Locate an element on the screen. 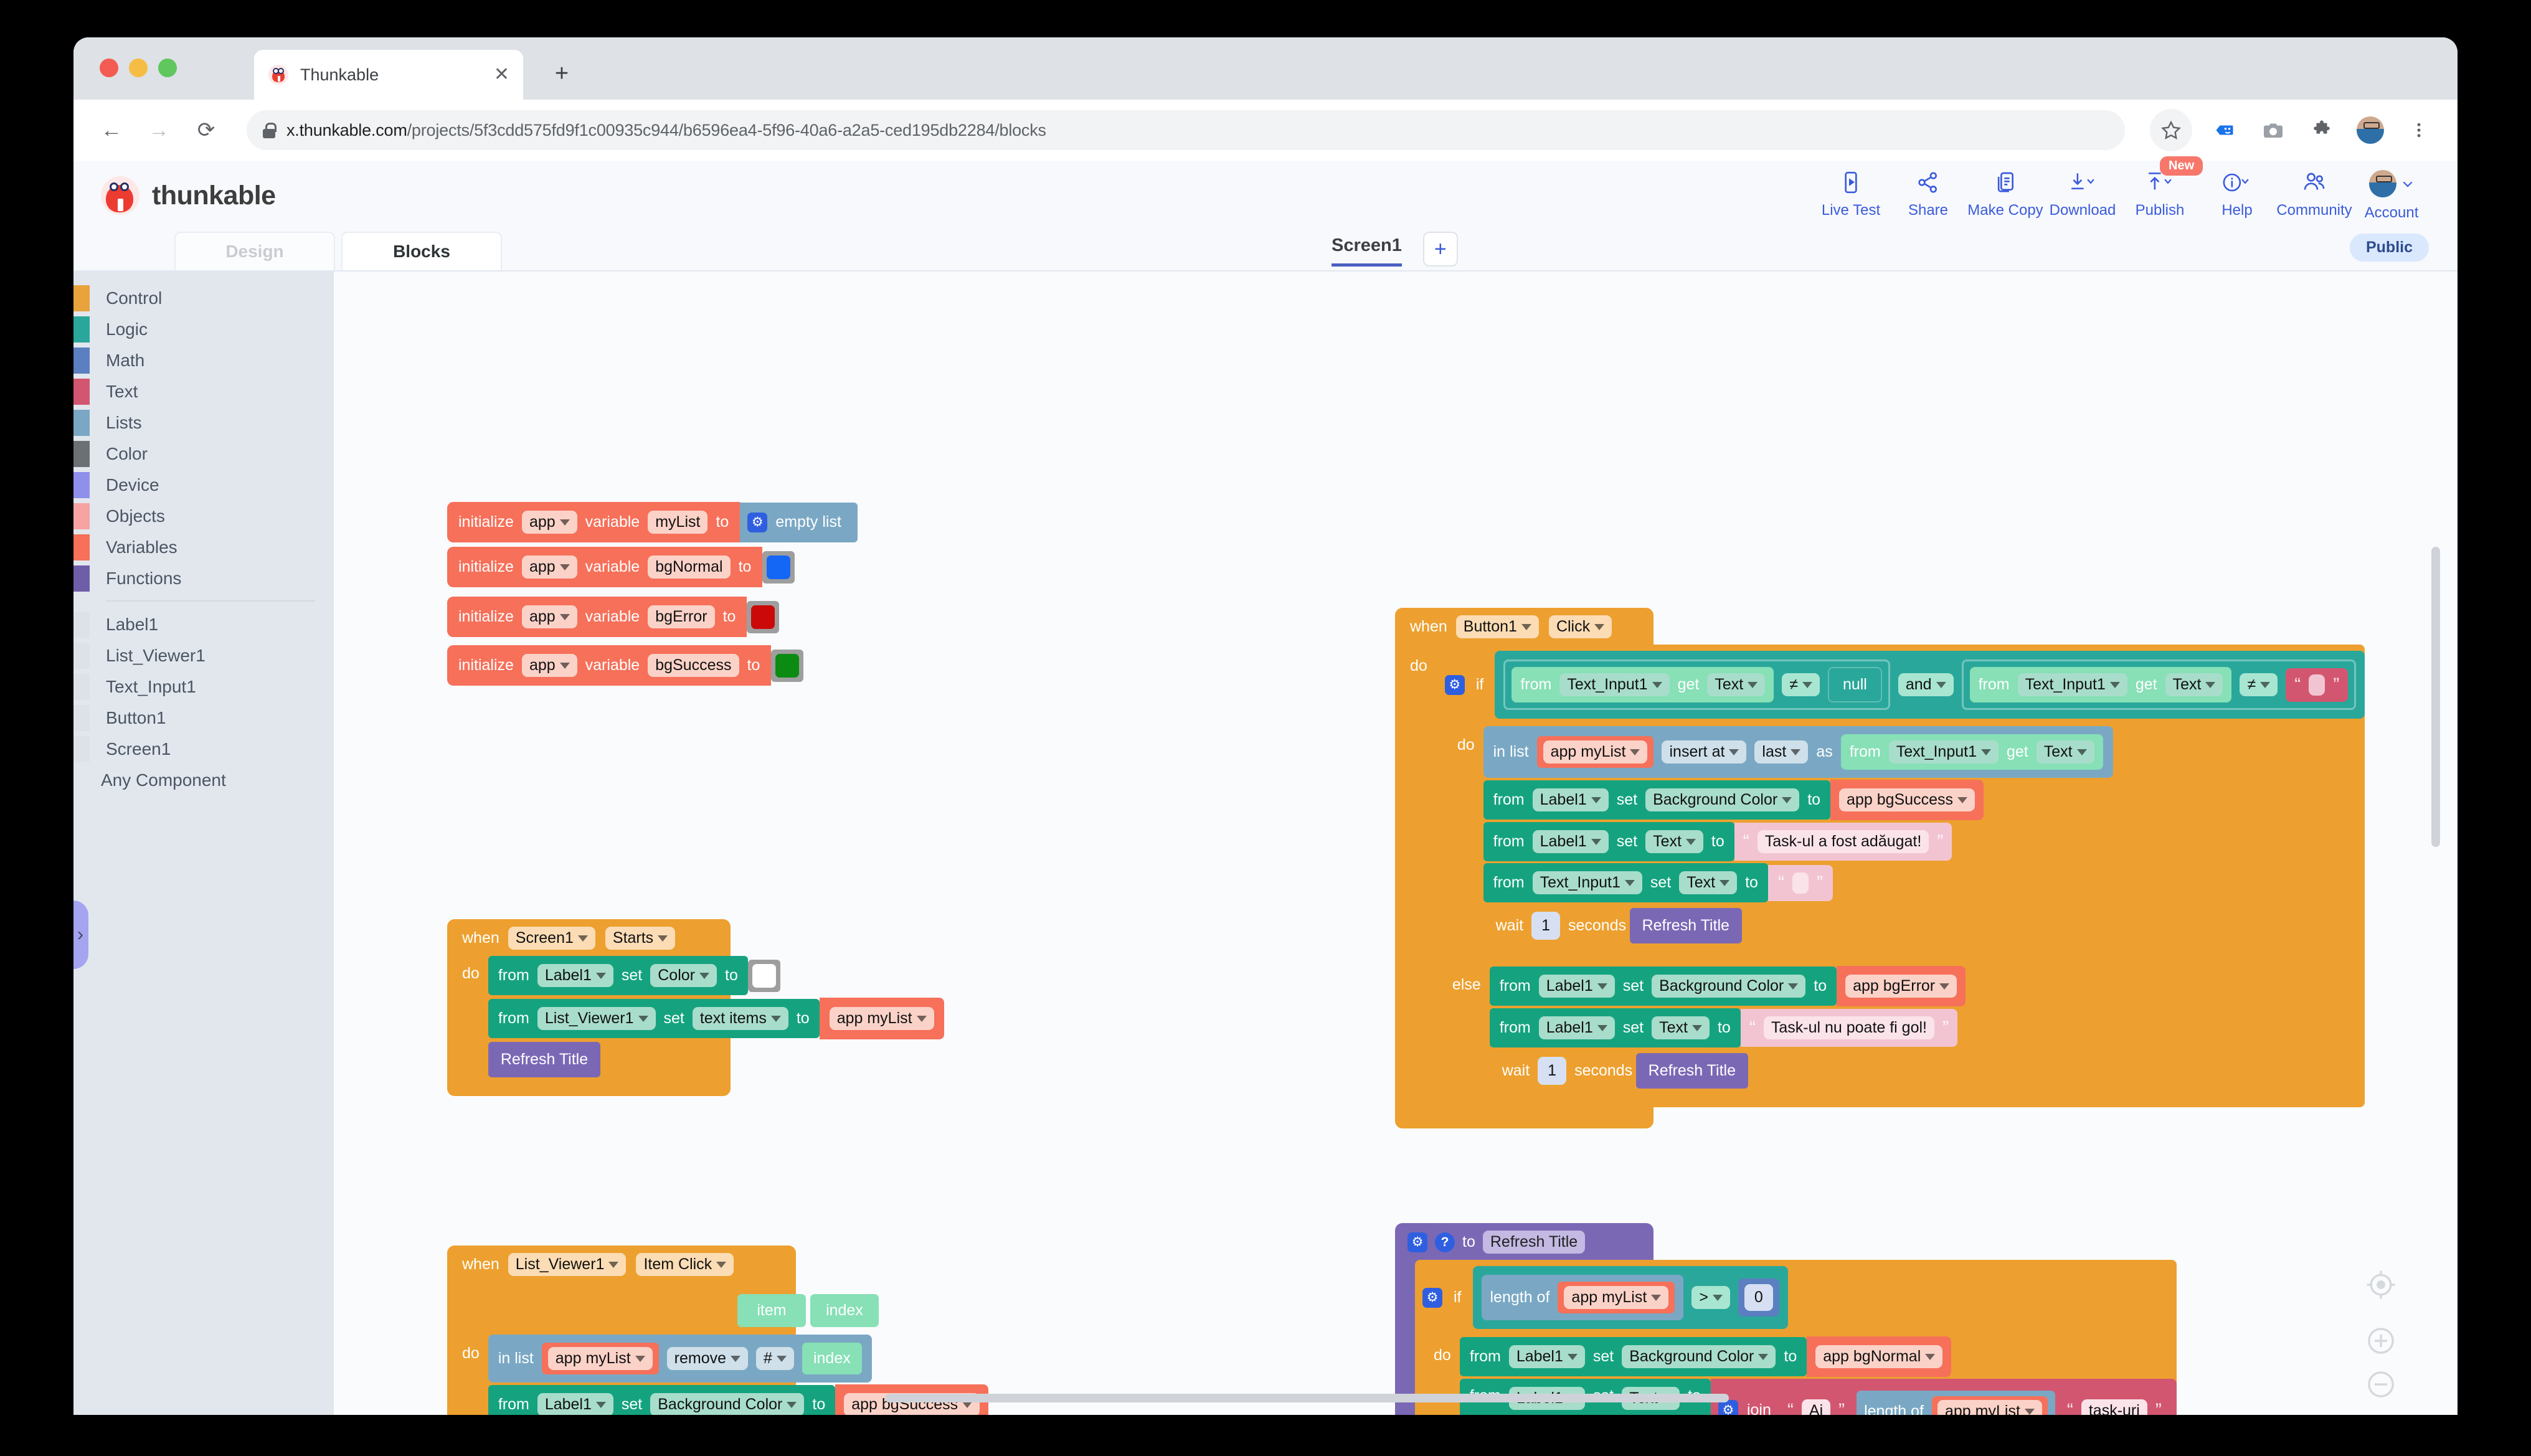  close-tab-icon: ✕ is located at coordinates (501, 74).